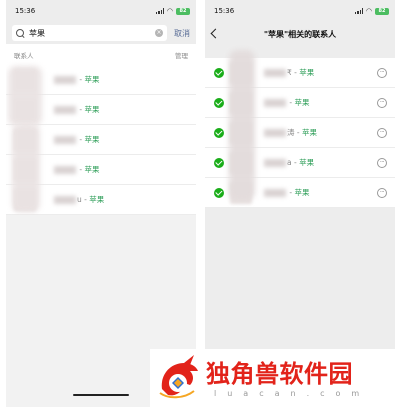 Image resolution: width=400 pixels, height=407 pixels. Describe the element at coordinates (279, 373) in the screenshot. I see `watermark-title: 独角兽软件园` at that location.